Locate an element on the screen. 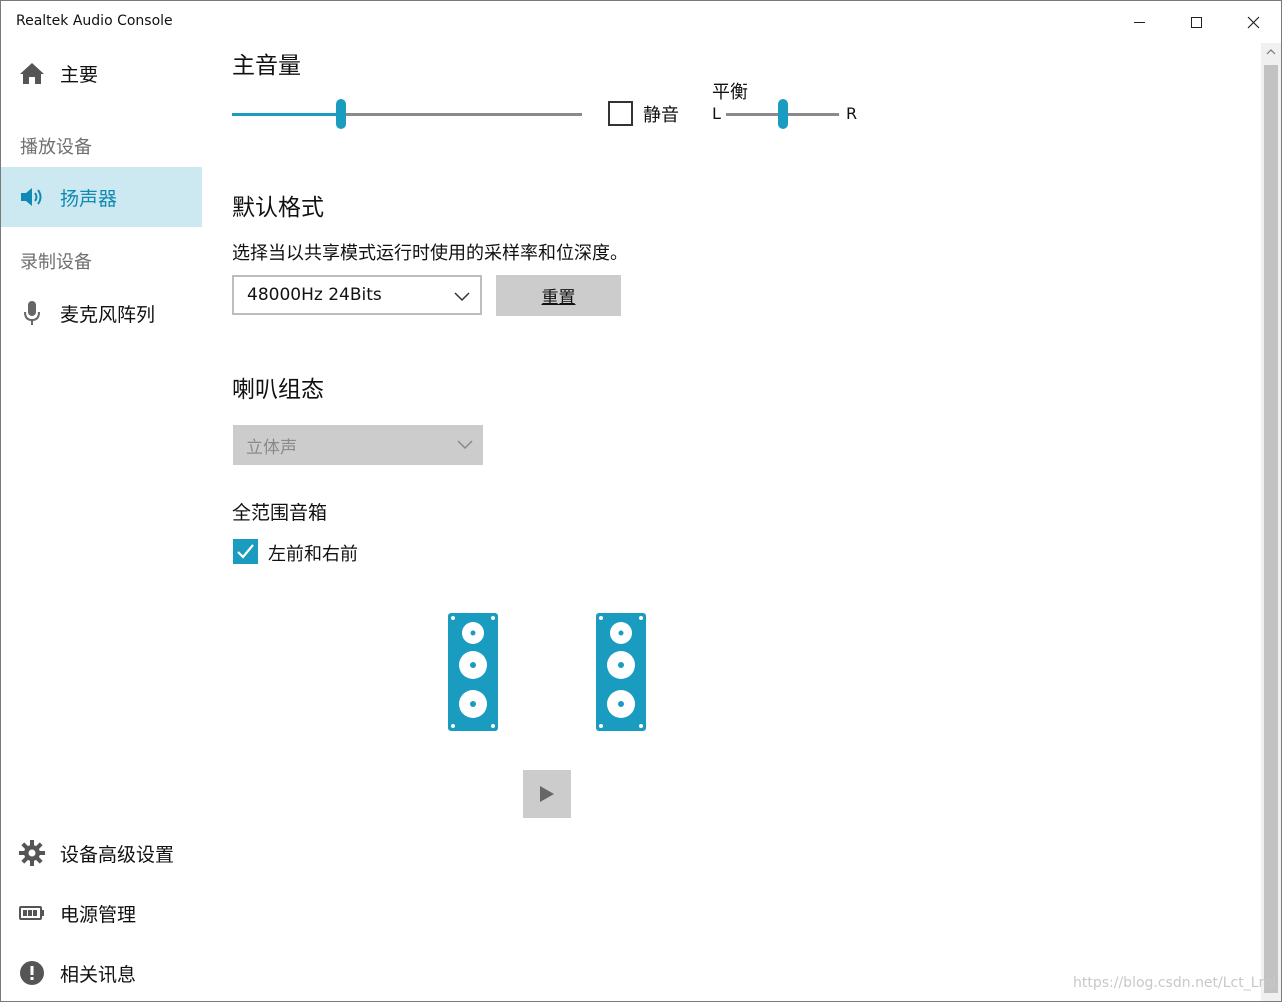  play-icon is located at coordinates (547, 794).